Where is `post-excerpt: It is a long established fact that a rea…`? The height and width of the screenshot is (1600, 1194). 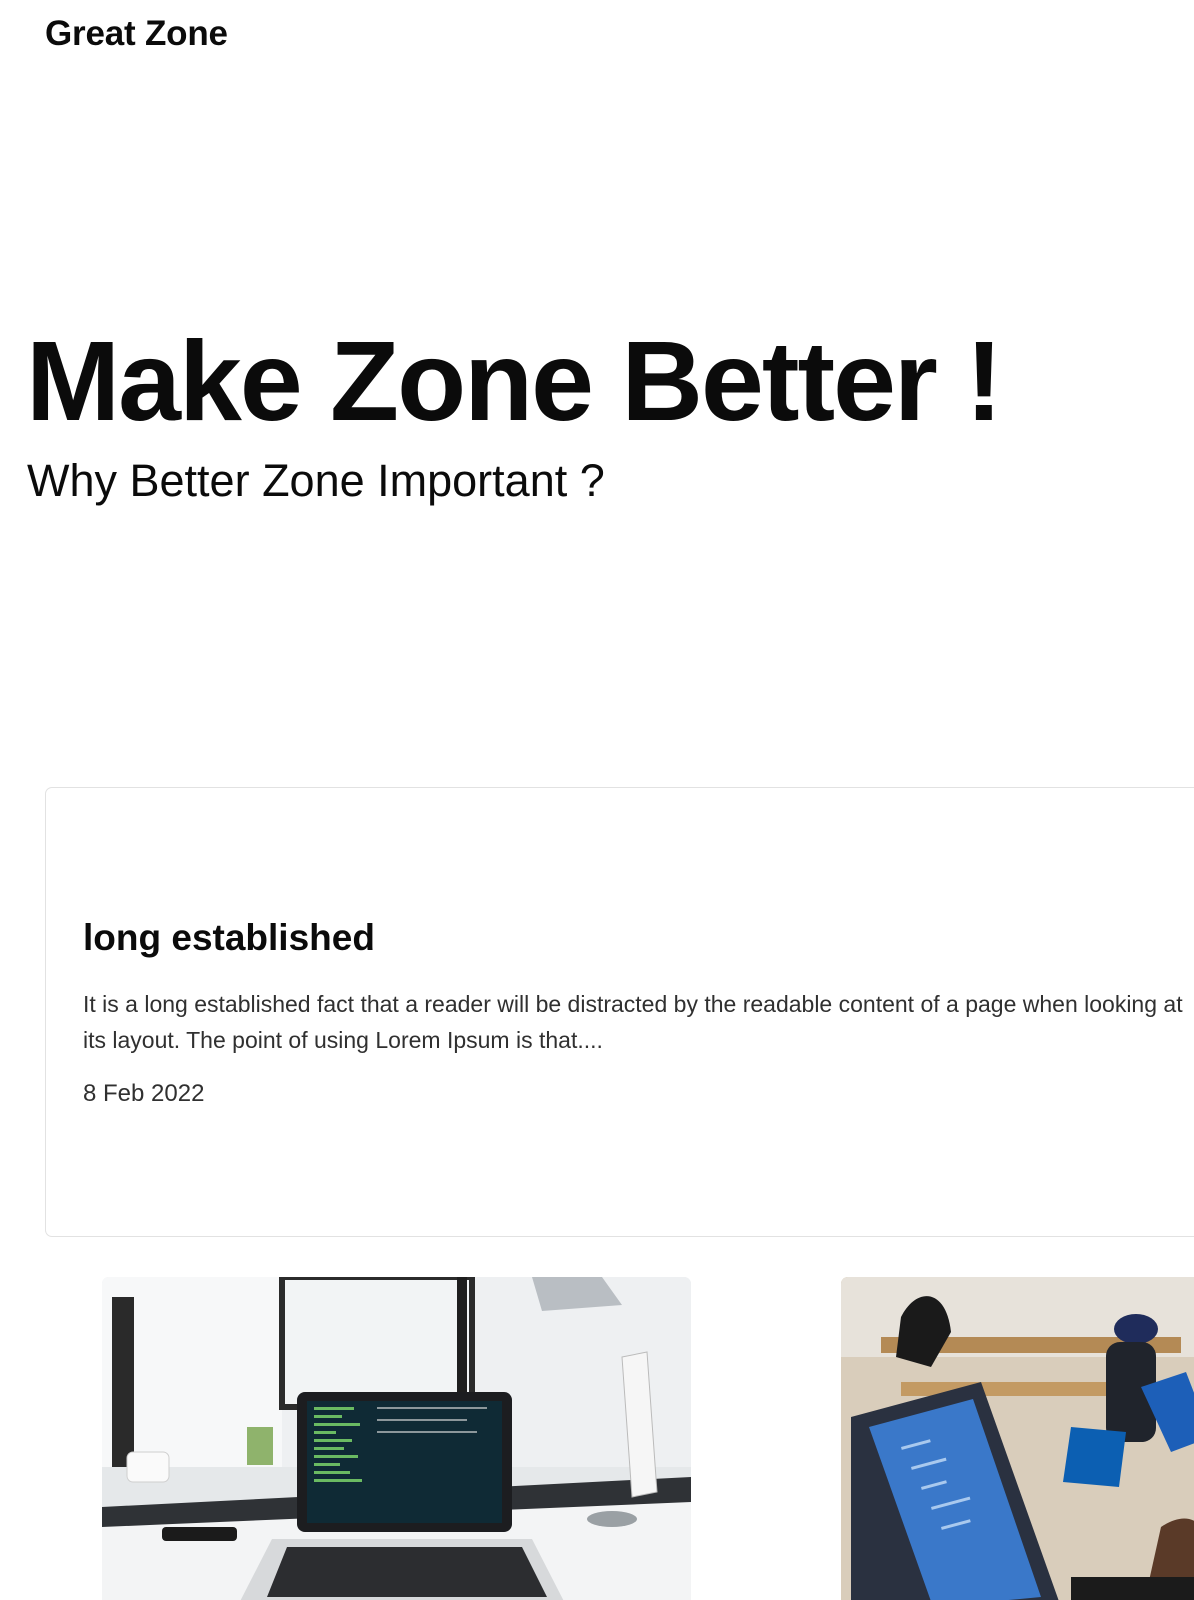 post-excerpt: It is a long established fact that a rea… is located at coordinates (638, 1022).